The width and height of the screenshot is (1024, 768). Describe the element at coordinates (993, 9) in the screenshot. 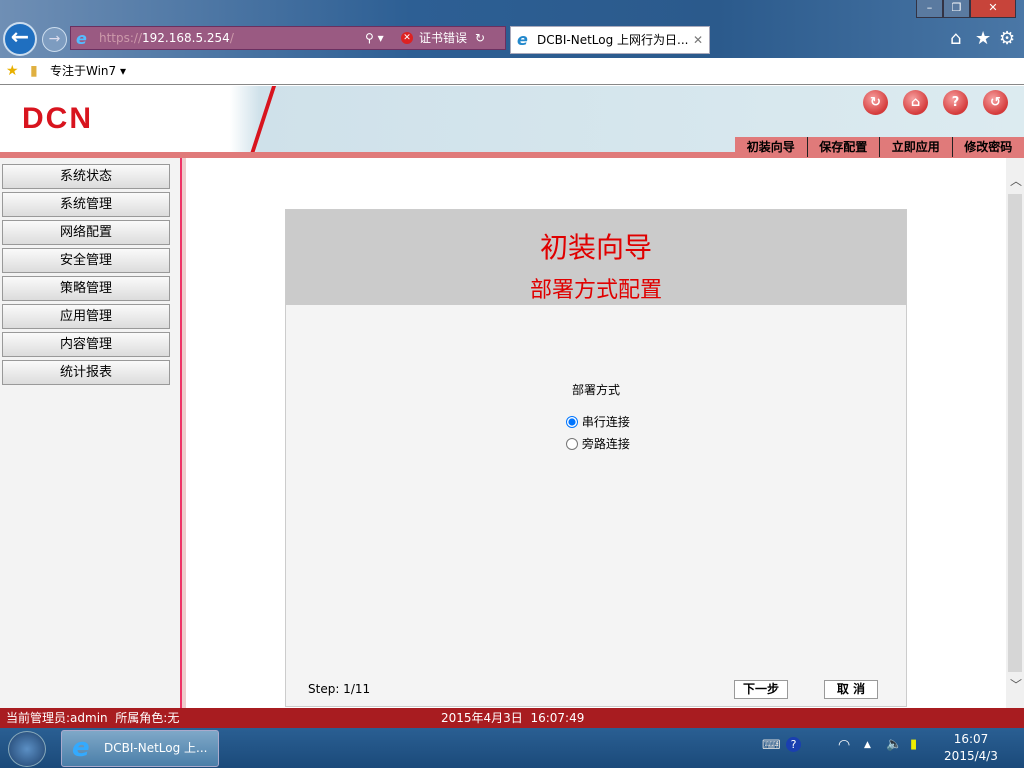

I see `close-window-button: ✕` at that location.